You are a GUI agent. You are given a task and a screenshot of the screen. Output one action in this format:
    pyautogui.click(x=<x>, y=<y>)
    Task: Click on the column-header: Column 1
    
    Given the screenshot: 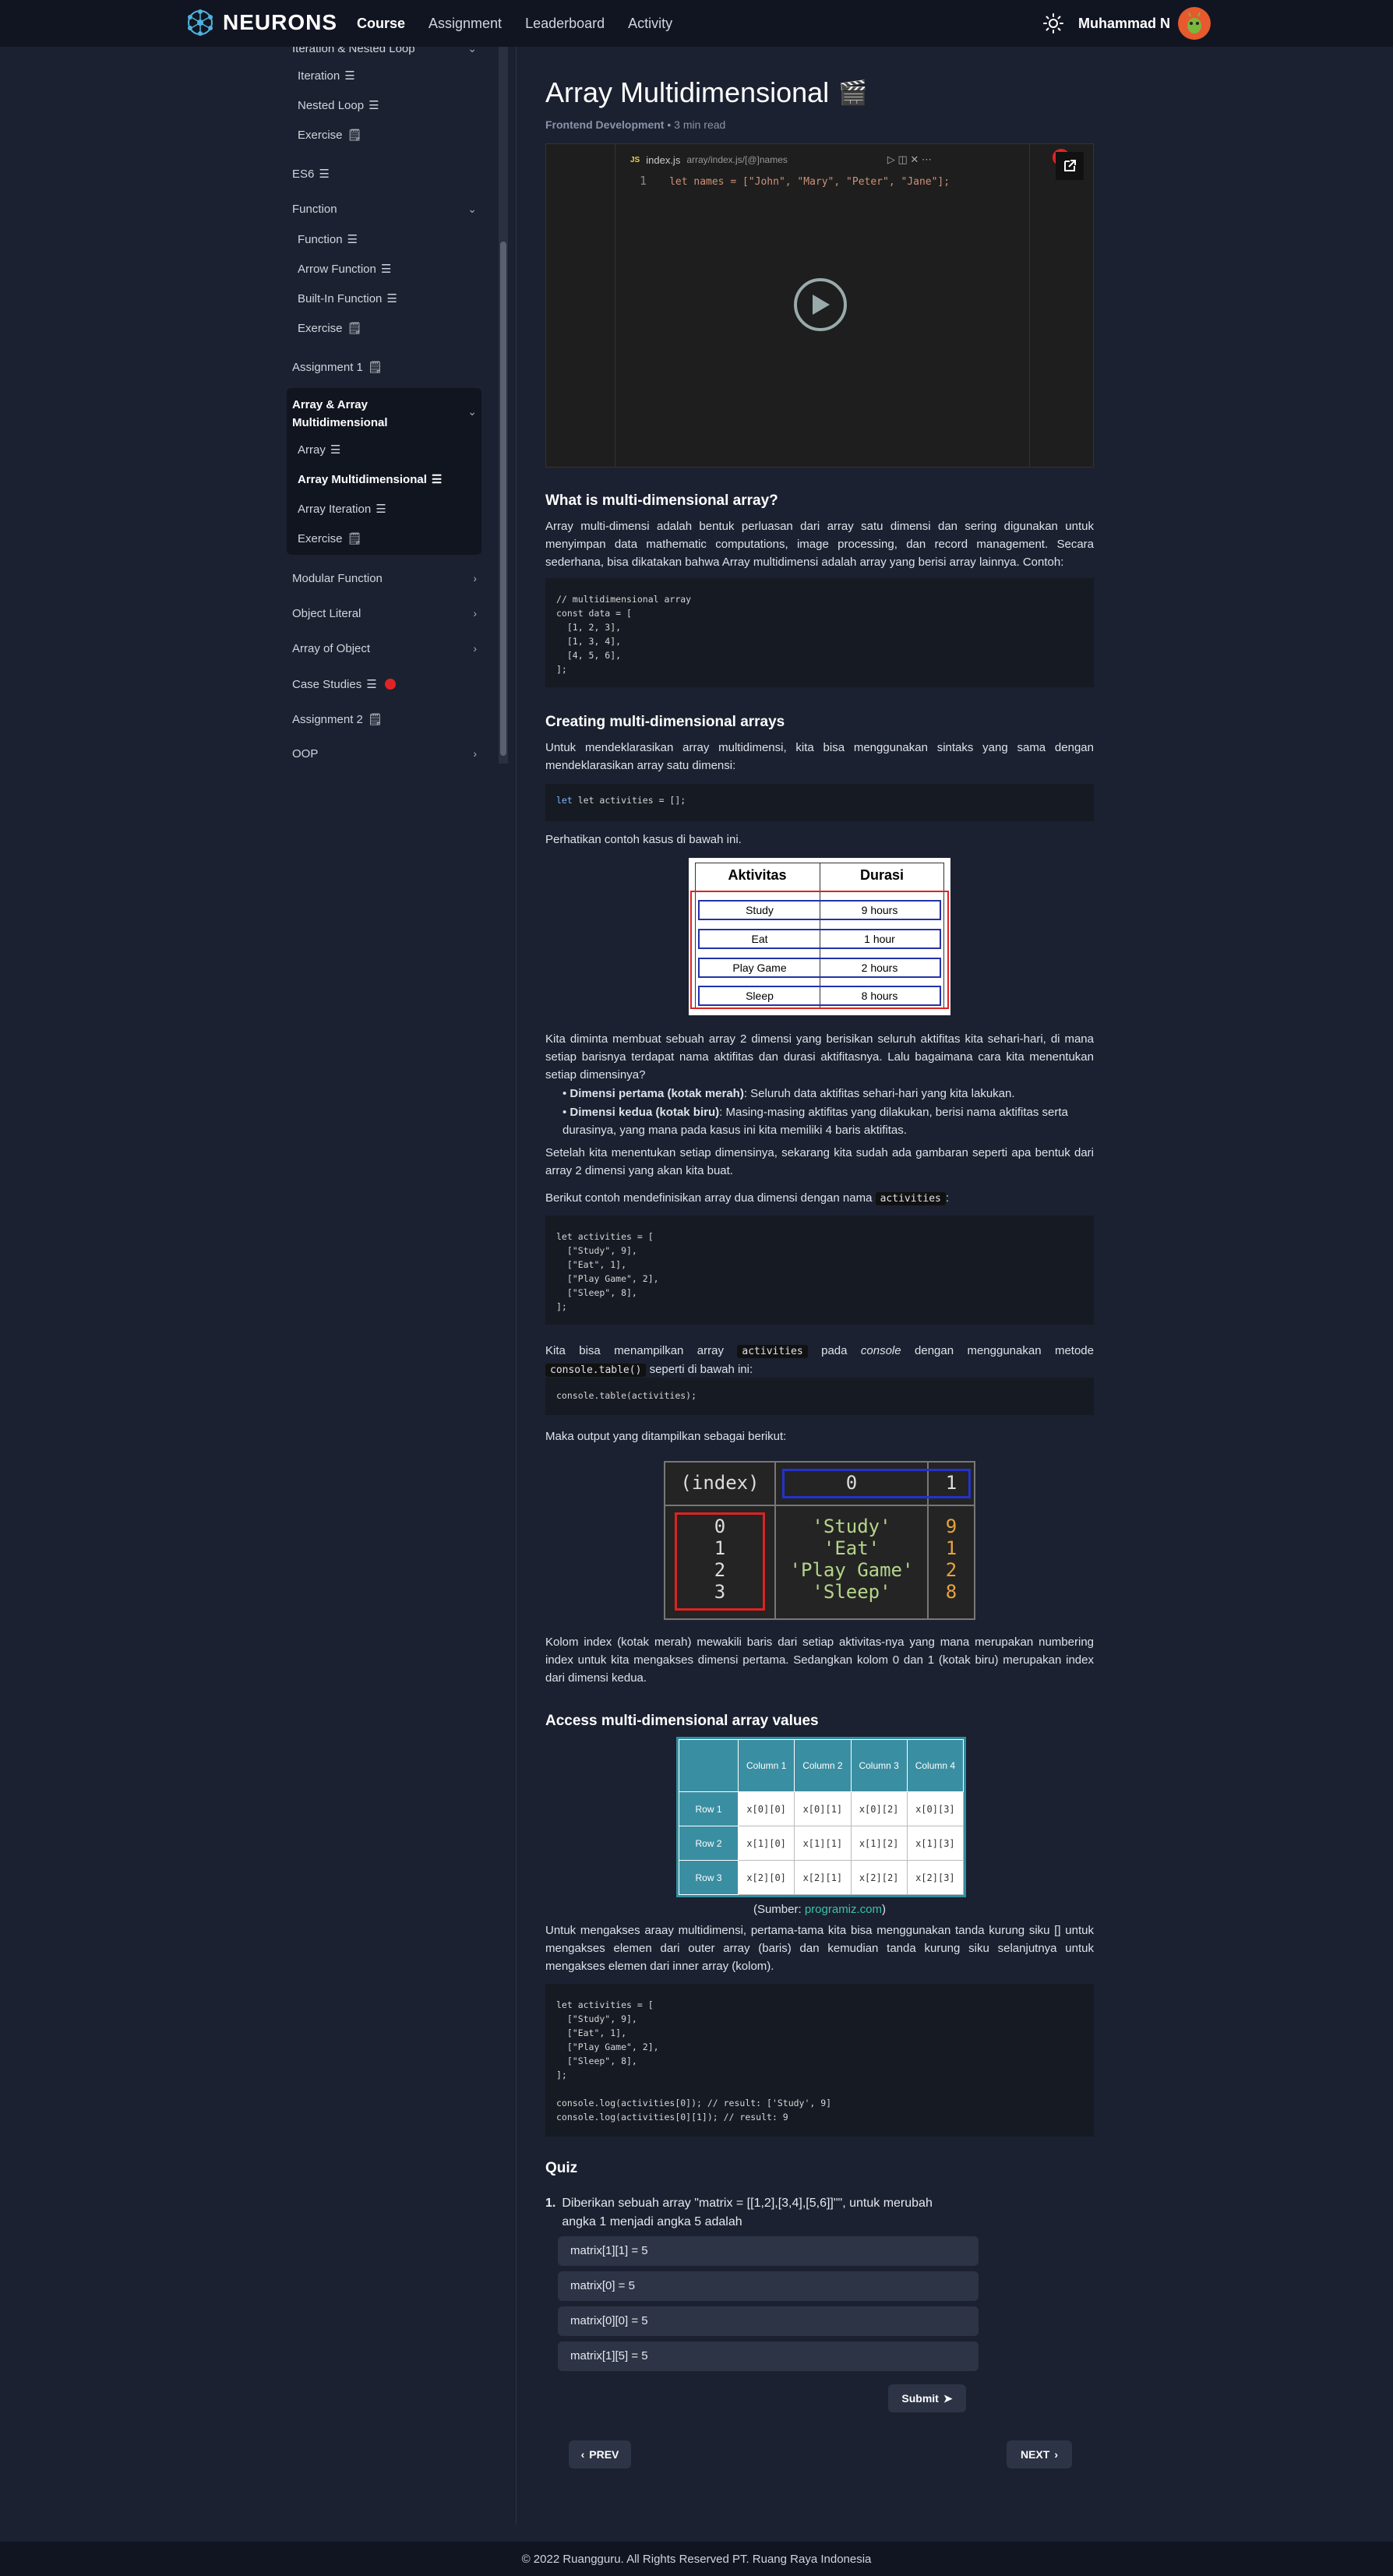 What is the action you would take?
    pyautogui.click(x=766, y=1765)
    